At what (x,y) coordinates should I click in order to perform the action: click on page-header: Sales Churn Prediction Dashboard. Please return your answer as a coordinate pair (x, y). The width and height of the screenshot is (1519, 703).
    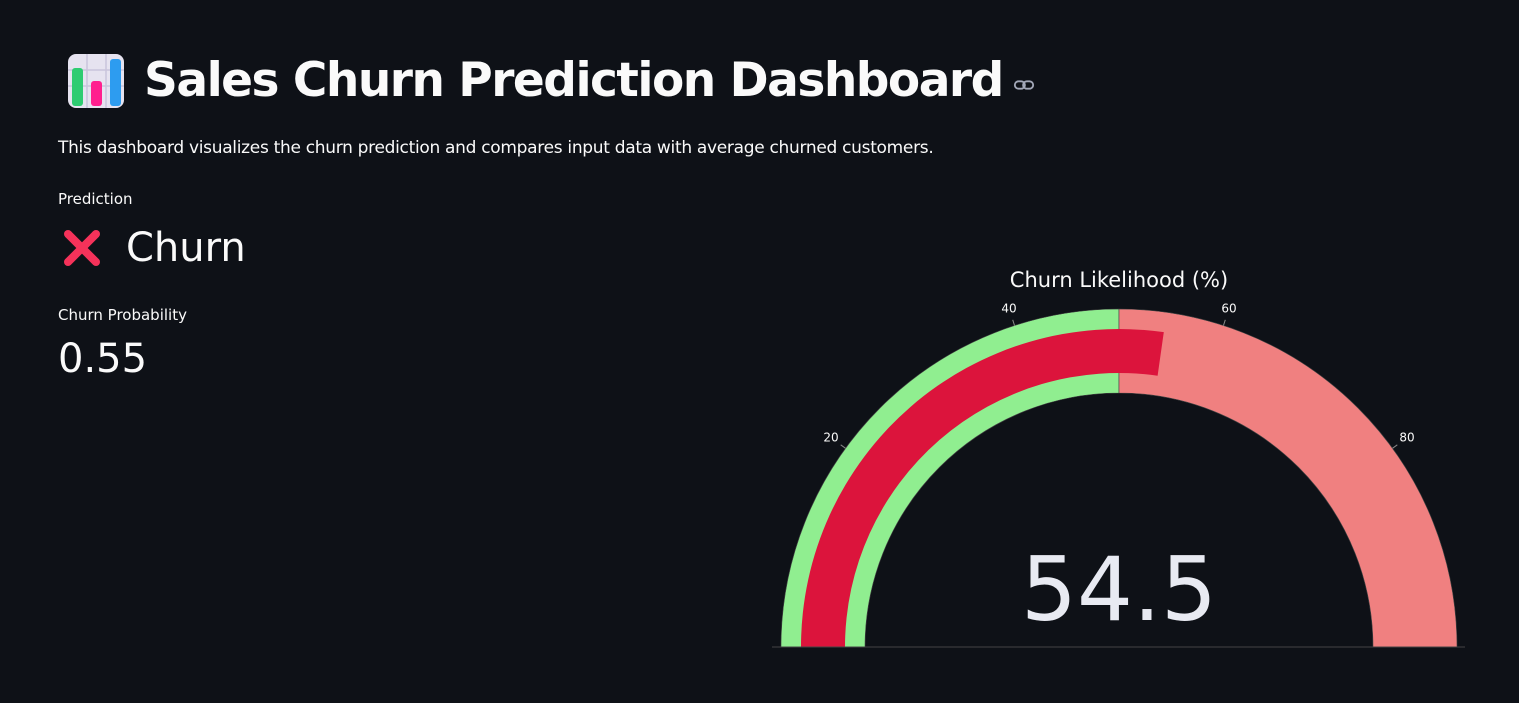
    Looking at the image, I should click on (550, 80).